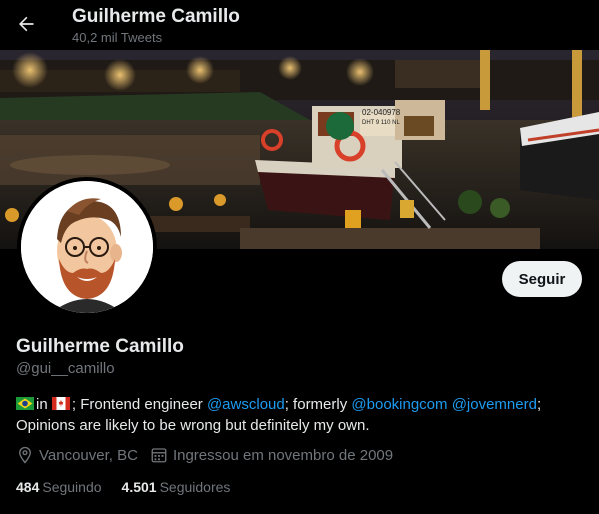 This screenshot has height=514, width=599. I want to click on bio-link-jovemnerd: @jovemnerd, so click(494, 404).